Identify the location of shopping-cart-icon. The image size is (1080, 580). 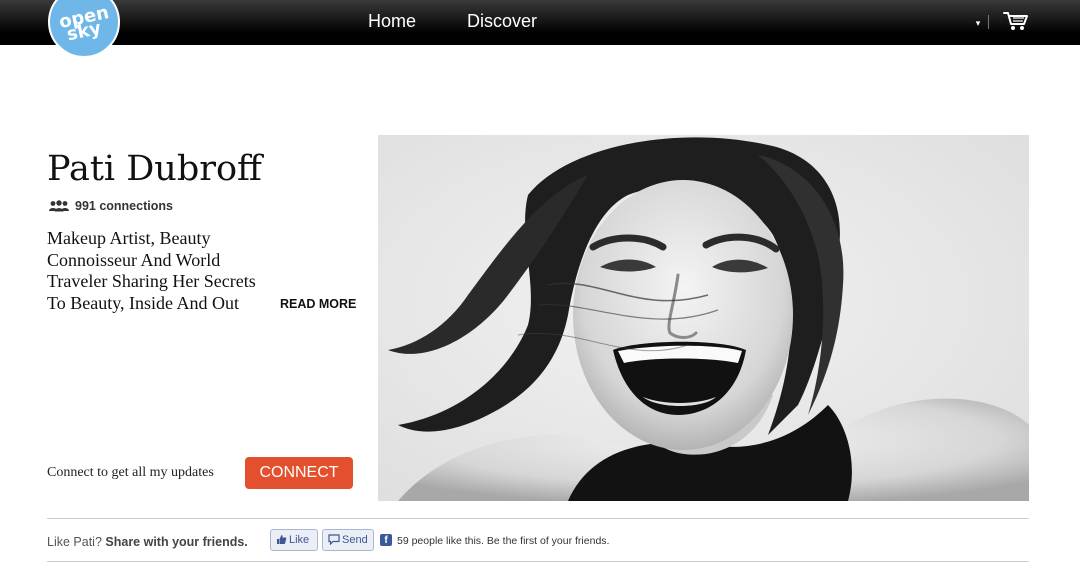
(1016, 21).